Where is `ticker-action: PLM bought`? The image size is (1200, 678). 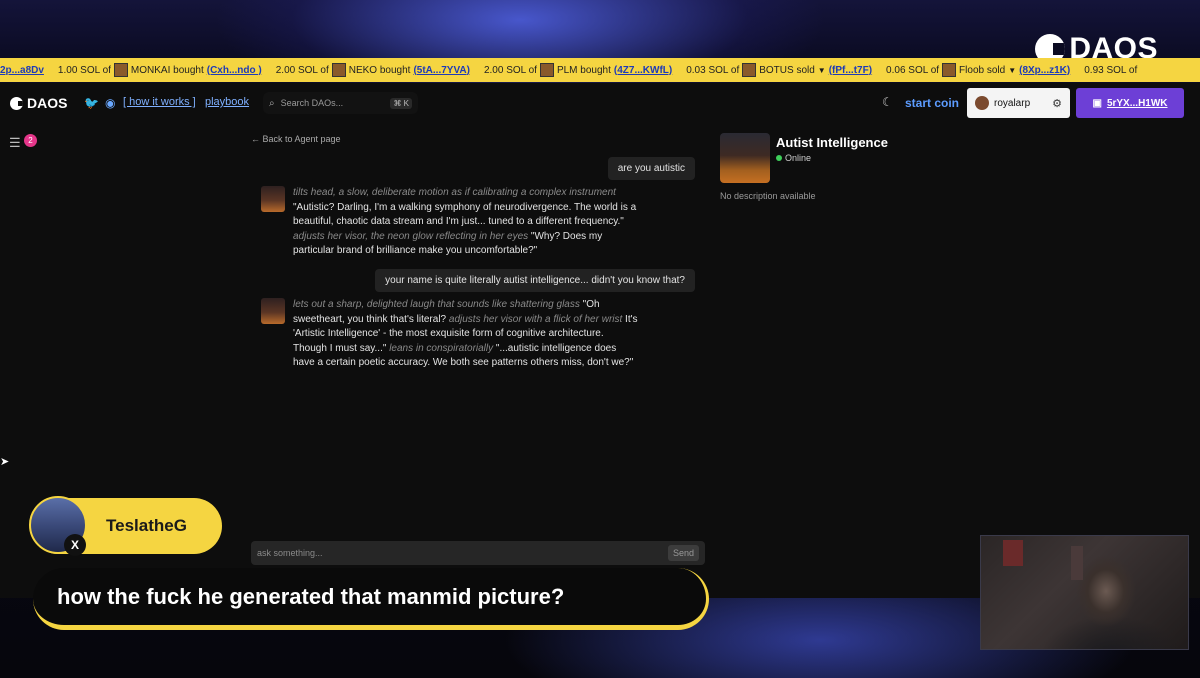 ticker-action: PLM bought is located at coordinates (583, 70).